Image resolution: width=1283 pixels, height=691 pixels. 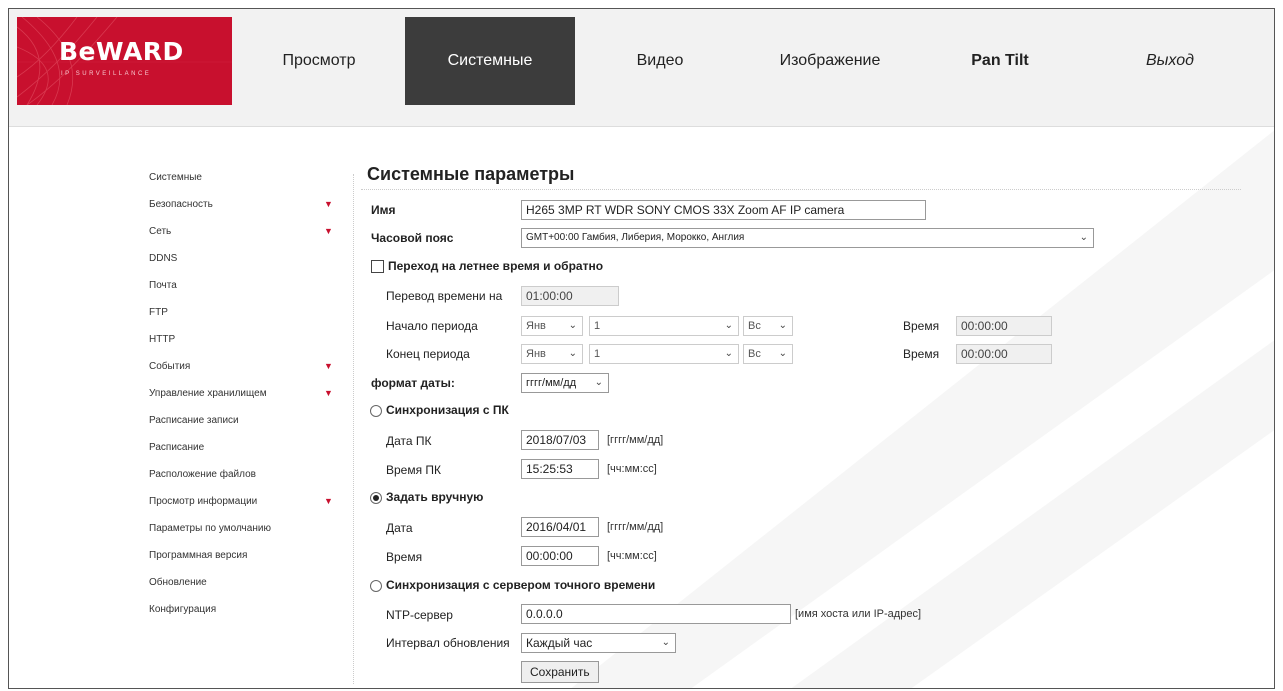 What do you see at coordinates (376, 586) in the screenshot?
I see `ntp-radio` at bounding box center [376, 586].